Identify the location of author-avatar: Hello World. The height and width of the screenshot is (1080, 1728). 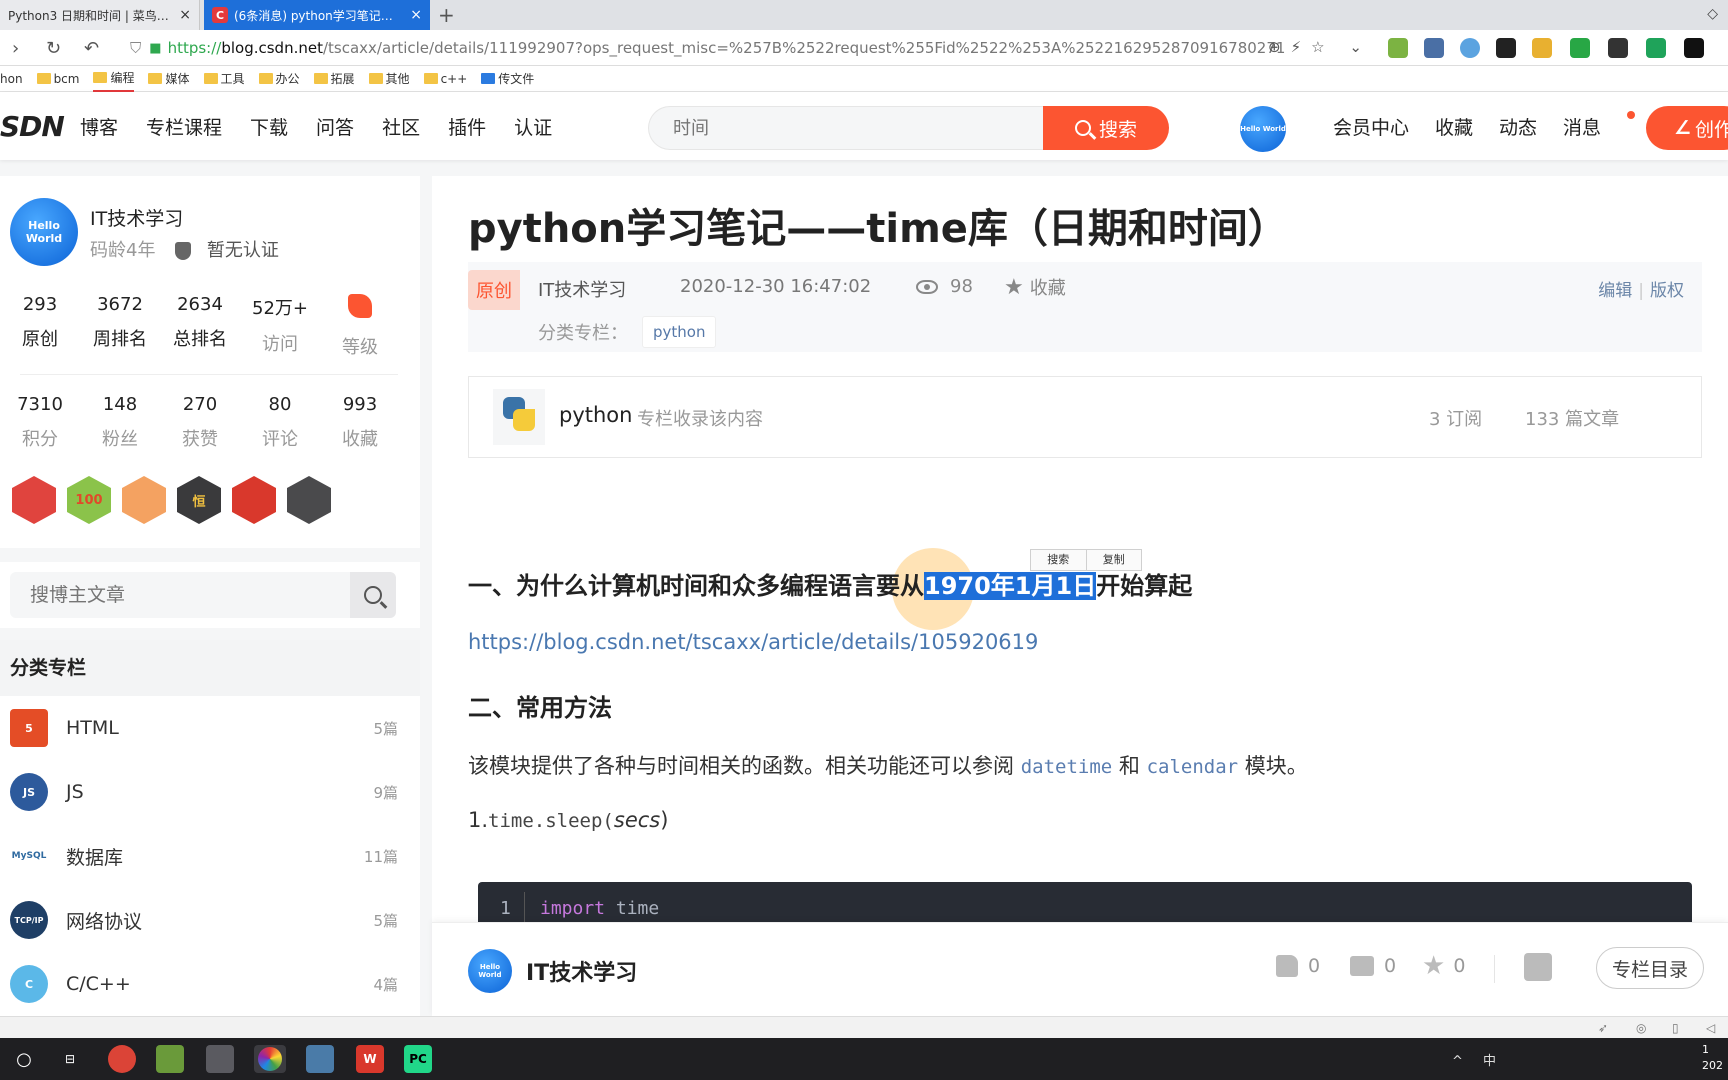
(490, 971).